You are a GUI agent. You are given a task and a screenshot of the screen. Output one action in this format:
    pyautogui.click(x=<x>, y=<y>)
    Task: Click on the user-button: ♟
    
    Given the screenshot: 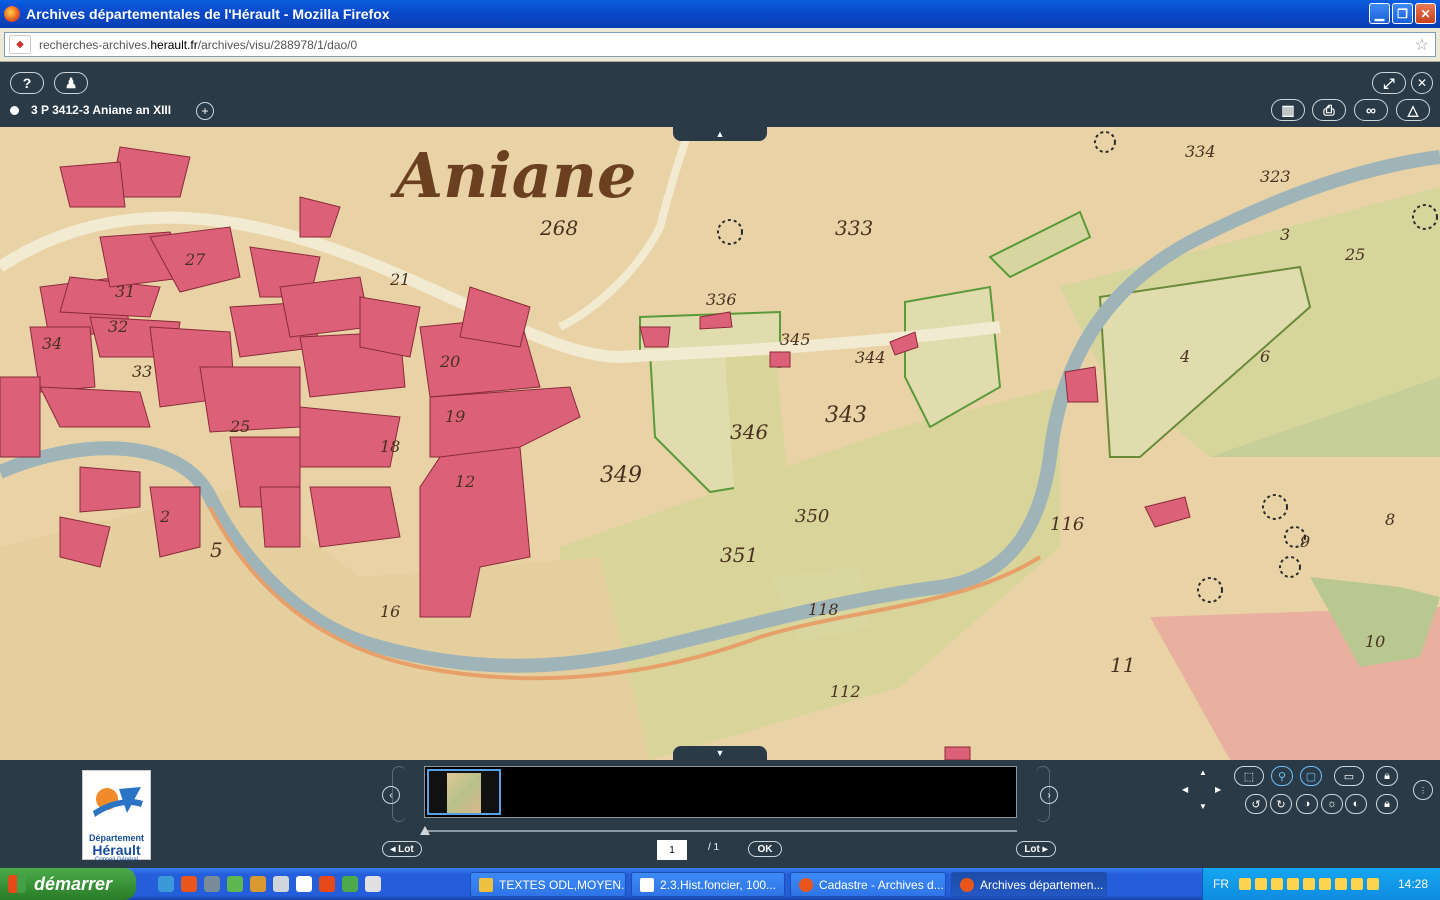 What is the action you would take?
    pyautogui.click(x=71, y=83)
    